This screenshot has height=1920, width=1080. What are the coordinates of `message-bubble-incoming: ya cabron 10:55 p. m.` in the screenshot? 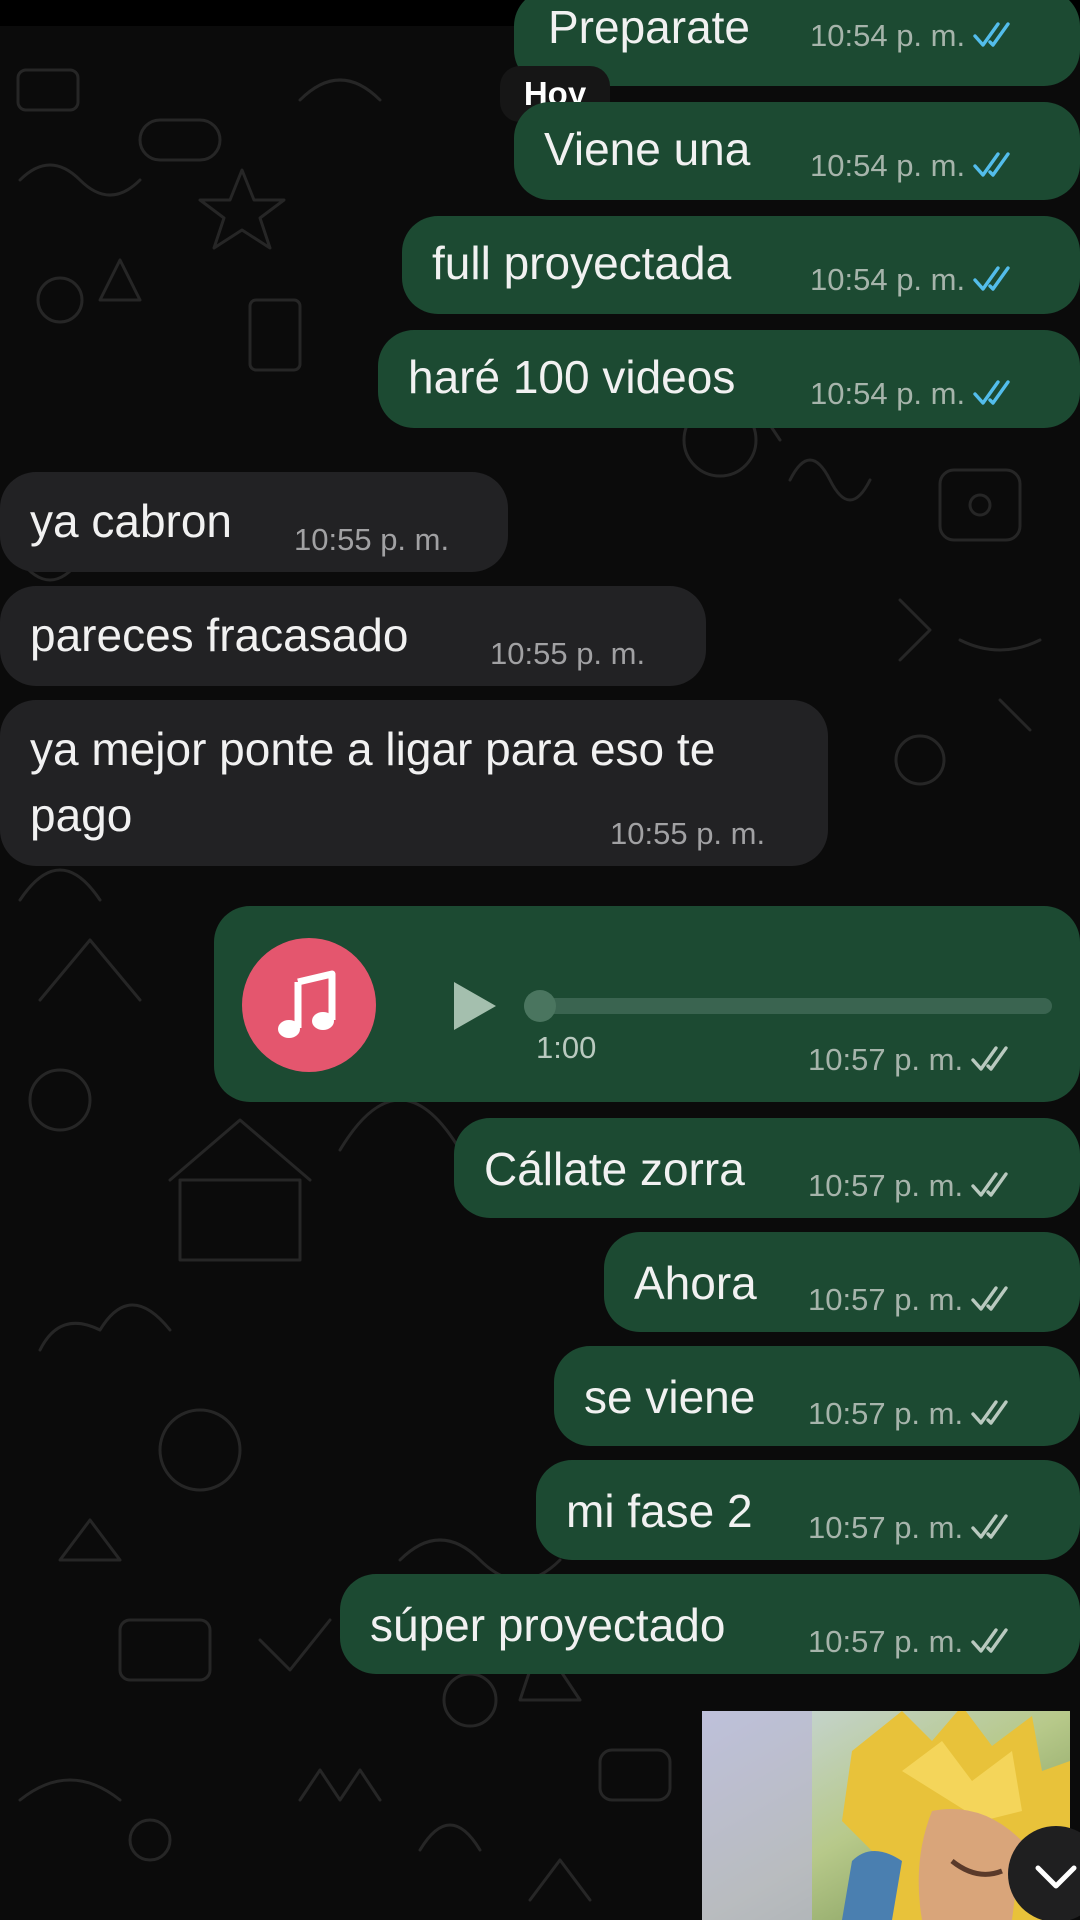 It's located at (254, 522).